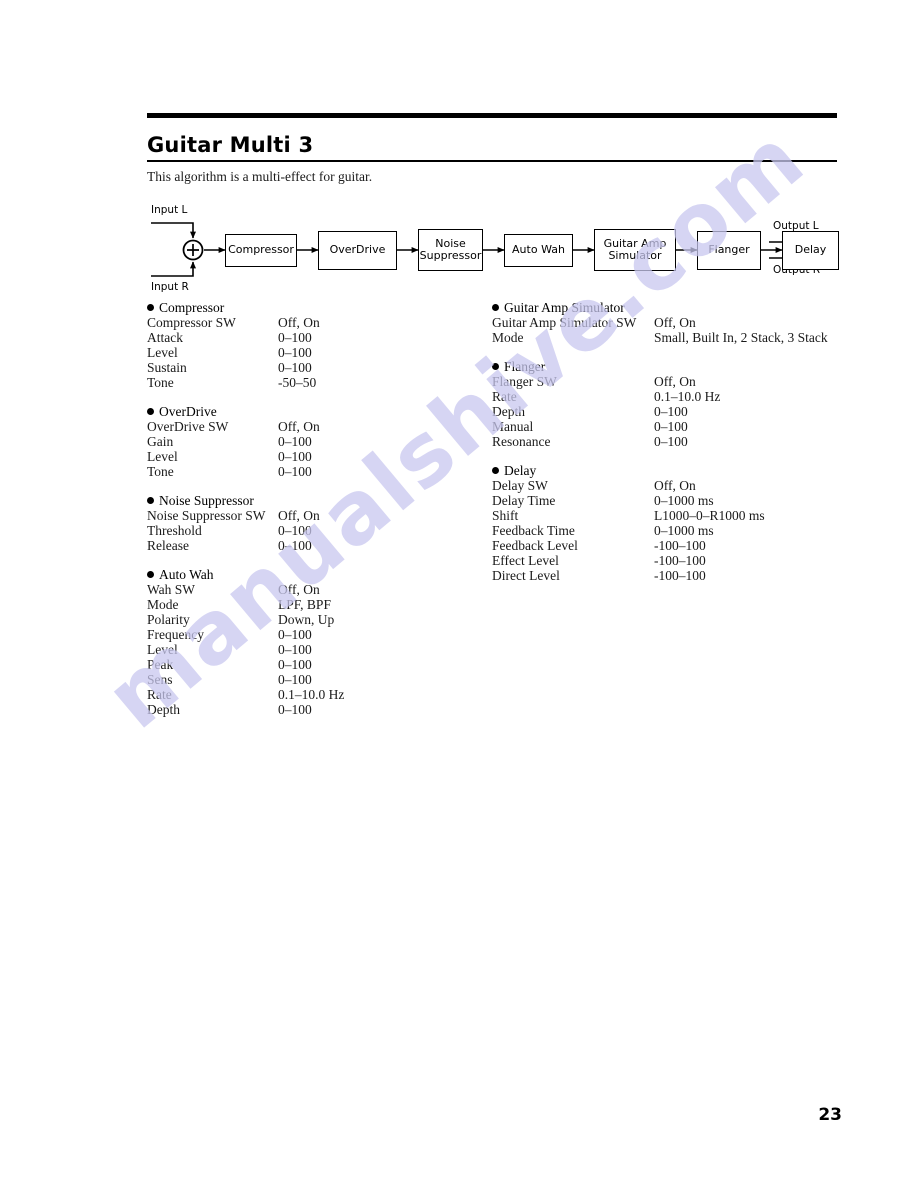 The width and height of the screenshot is (918, 1188). What do you see at coordinates (160, 471) in the screenshot?
I see `param-name: Tone` at bounding box center [160, 471].